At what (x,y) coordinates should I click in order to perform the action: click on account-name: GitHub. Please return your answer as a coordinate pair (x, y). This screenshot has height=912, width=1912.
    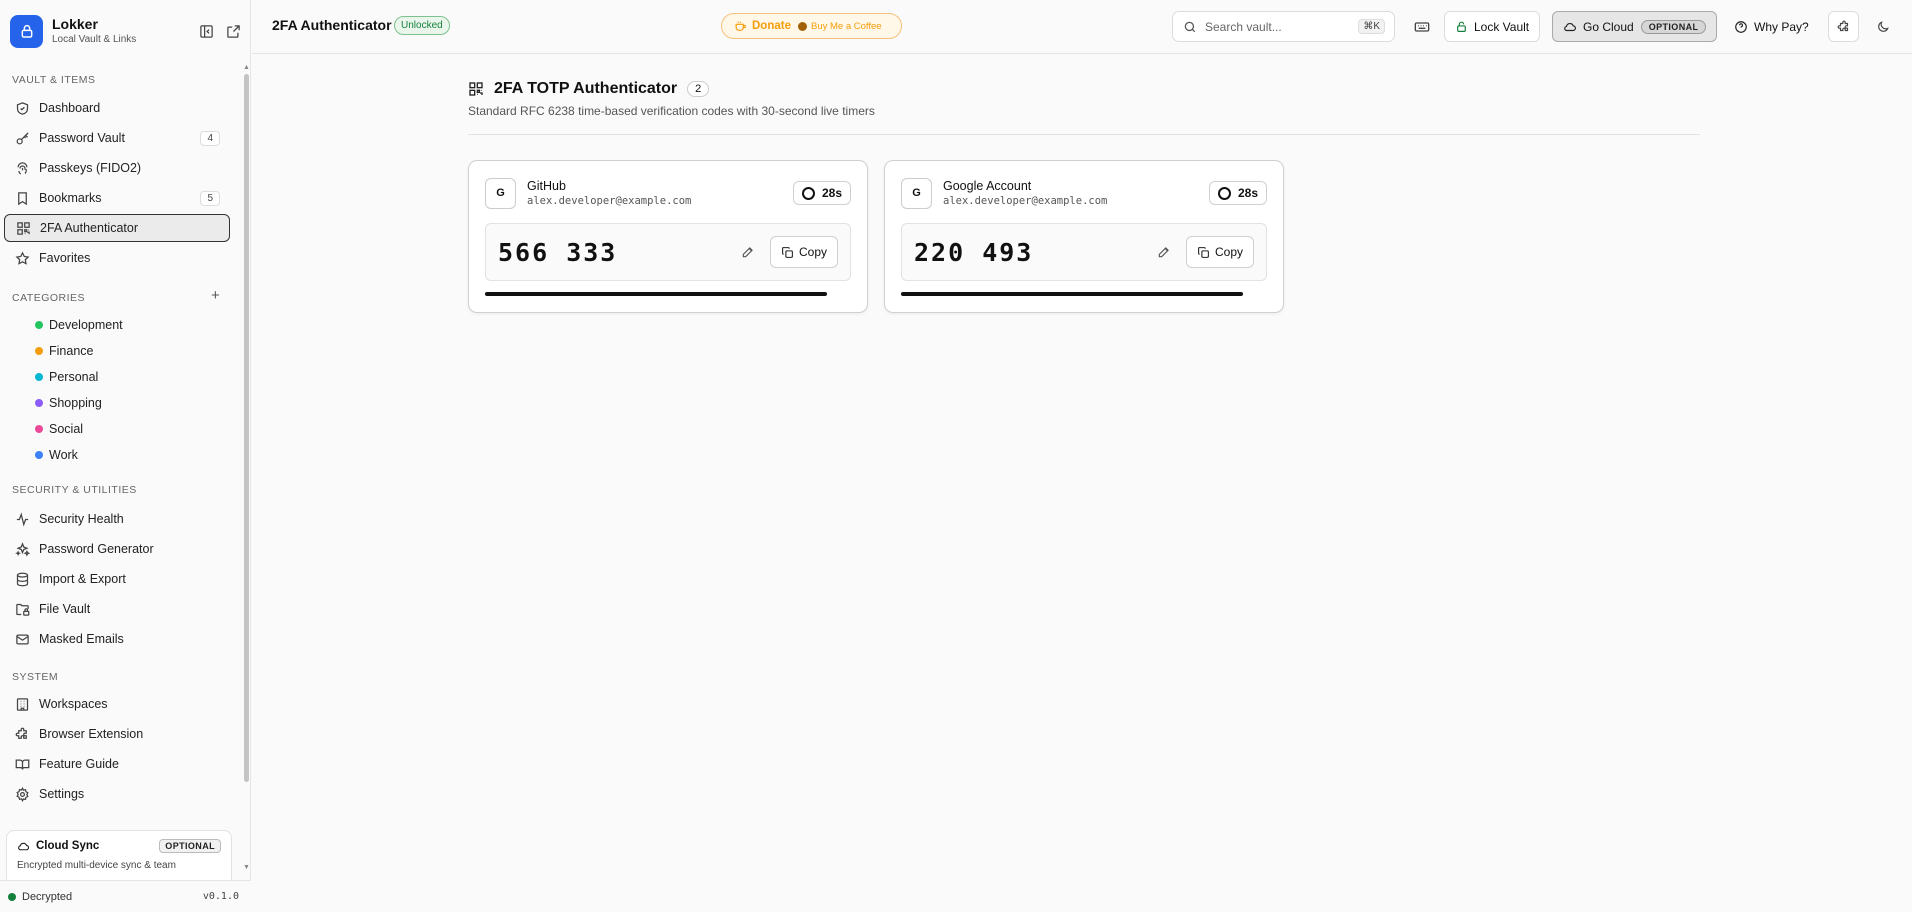
    Looking at the image, I should click on (546, 186).